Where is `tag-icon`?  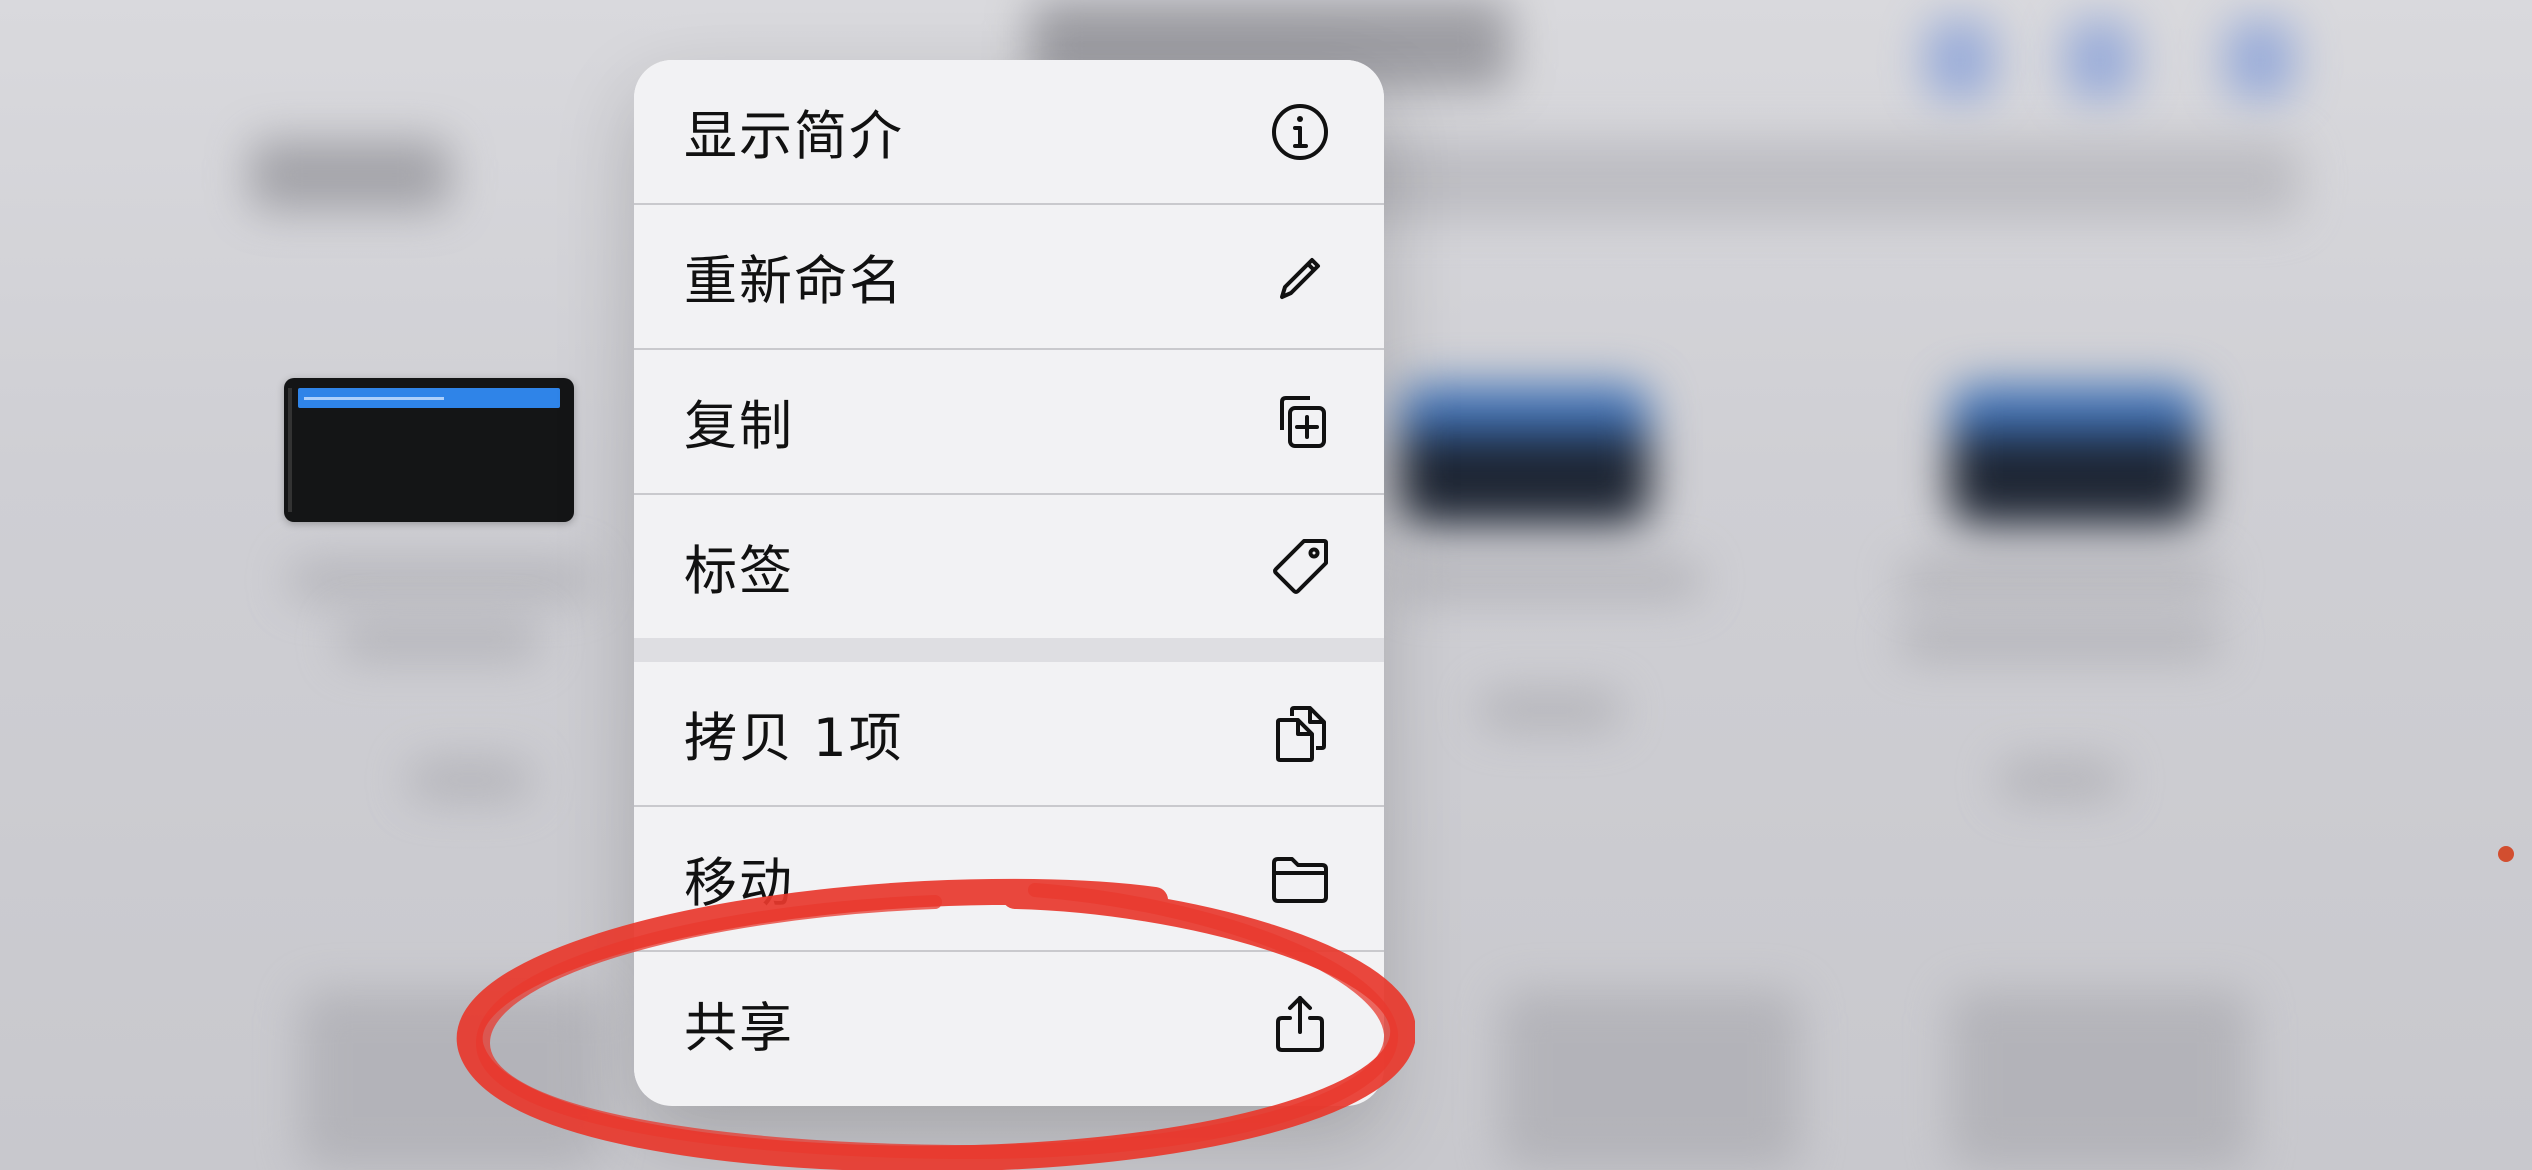
tag-icon is located at coordinates (1300, 567).